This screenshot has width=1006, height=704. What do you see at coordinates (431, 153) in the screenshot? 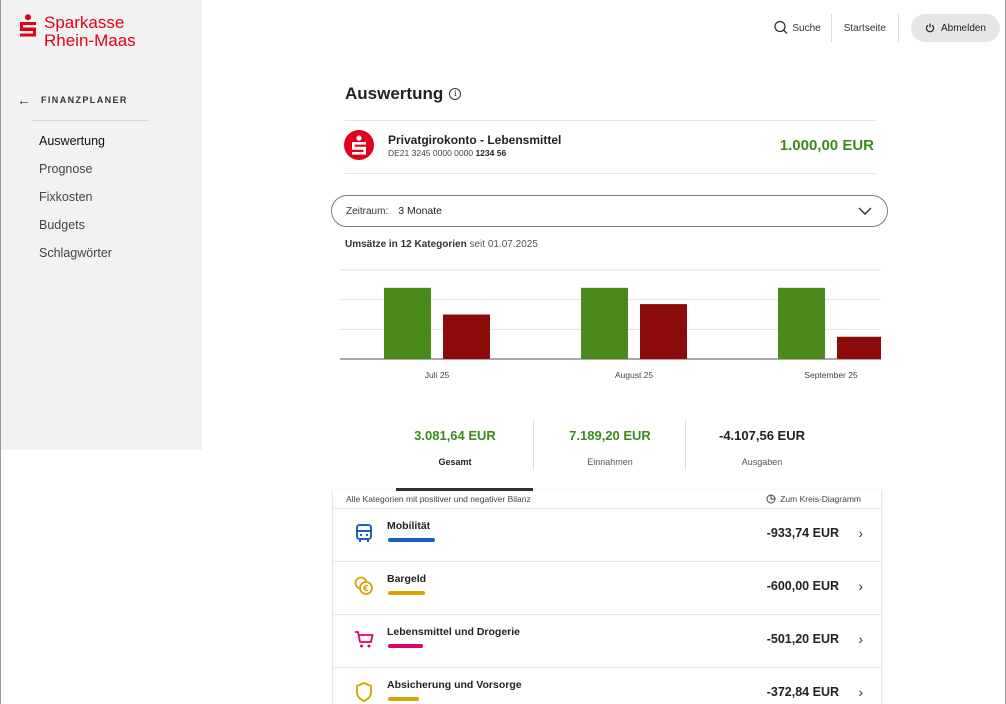
I see `iban-prefix: DE21 3245 0000 0000` at bounding box center [431, 153].